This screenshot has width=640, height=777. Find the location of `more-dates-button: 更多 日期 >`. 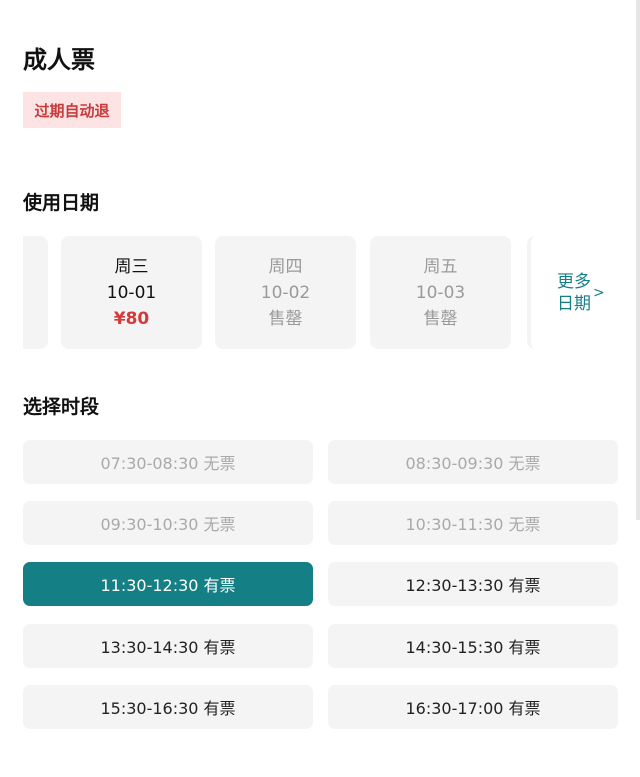

more-dates-button: 更多 日期 > is located at coordinates (583, 292).